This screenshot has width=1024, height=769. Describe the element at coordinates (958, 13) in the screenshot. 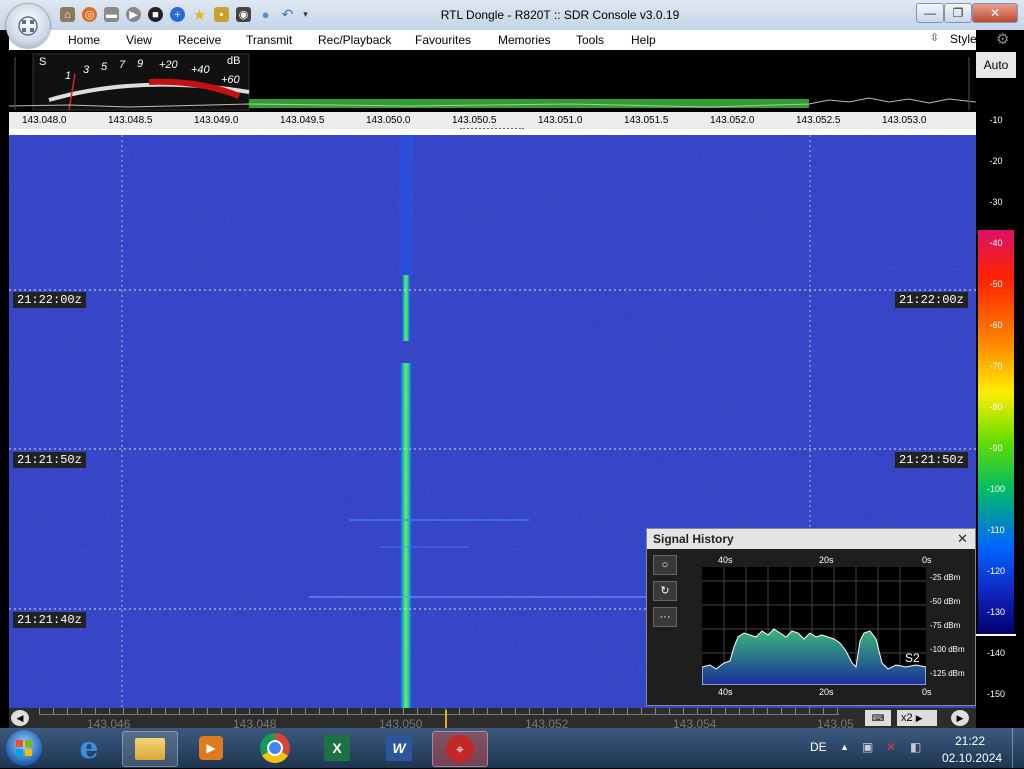

I see `maximize-button: ❐` at that location.